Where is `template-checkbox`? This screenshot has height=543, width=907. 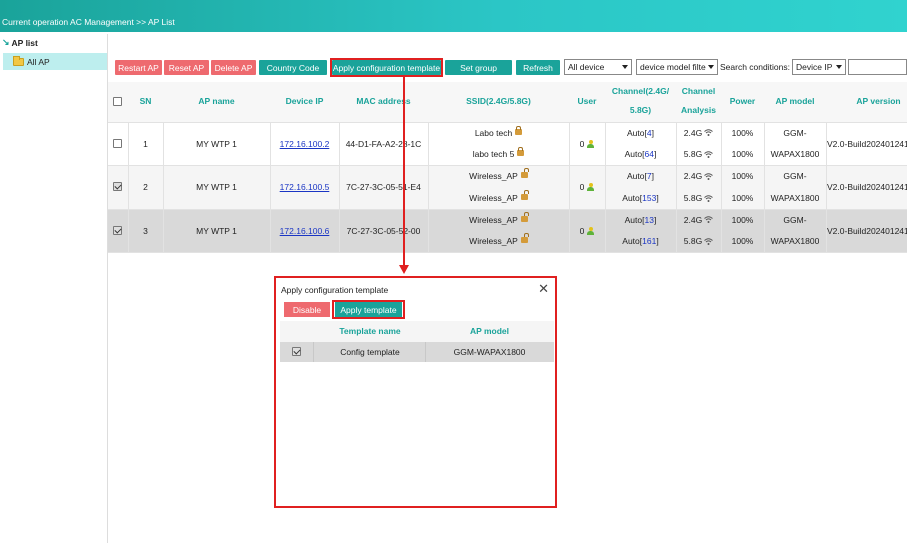
template-checkbox is located at coordinates (296, 351).